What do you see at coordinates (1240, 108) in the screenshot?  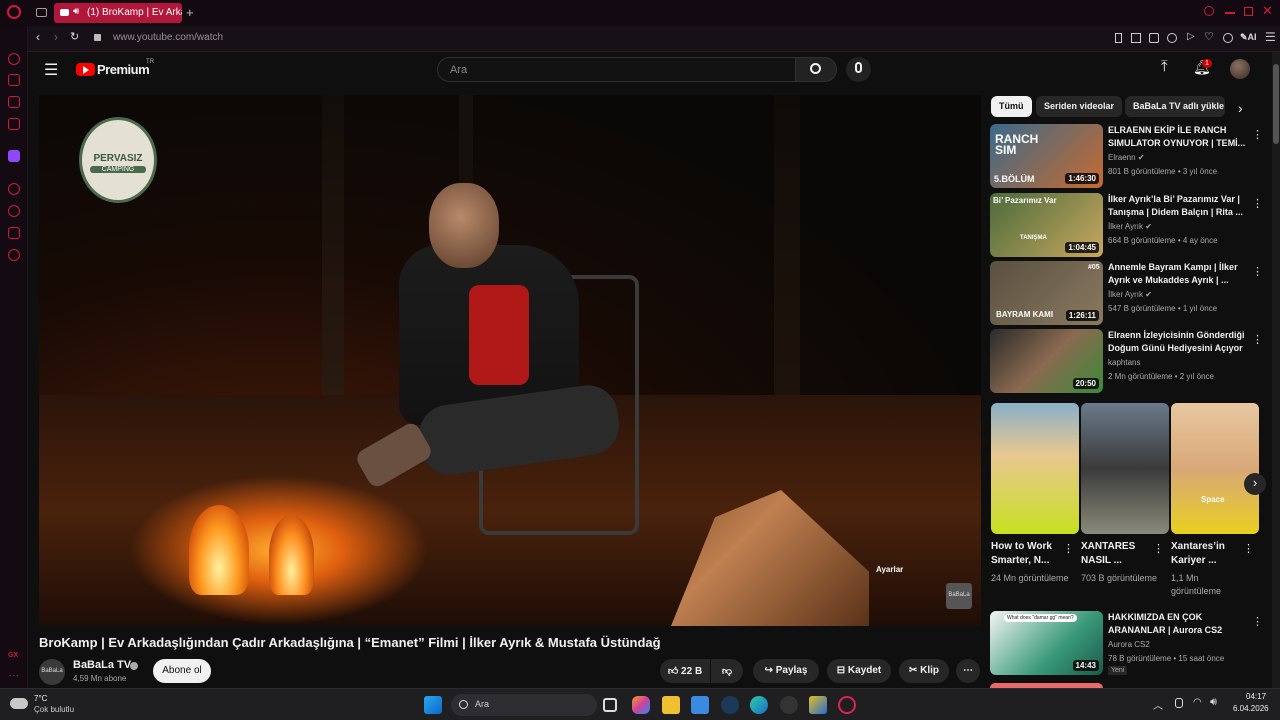 I see `chips-next-icon: ›` at bounding box center [1240, 108].